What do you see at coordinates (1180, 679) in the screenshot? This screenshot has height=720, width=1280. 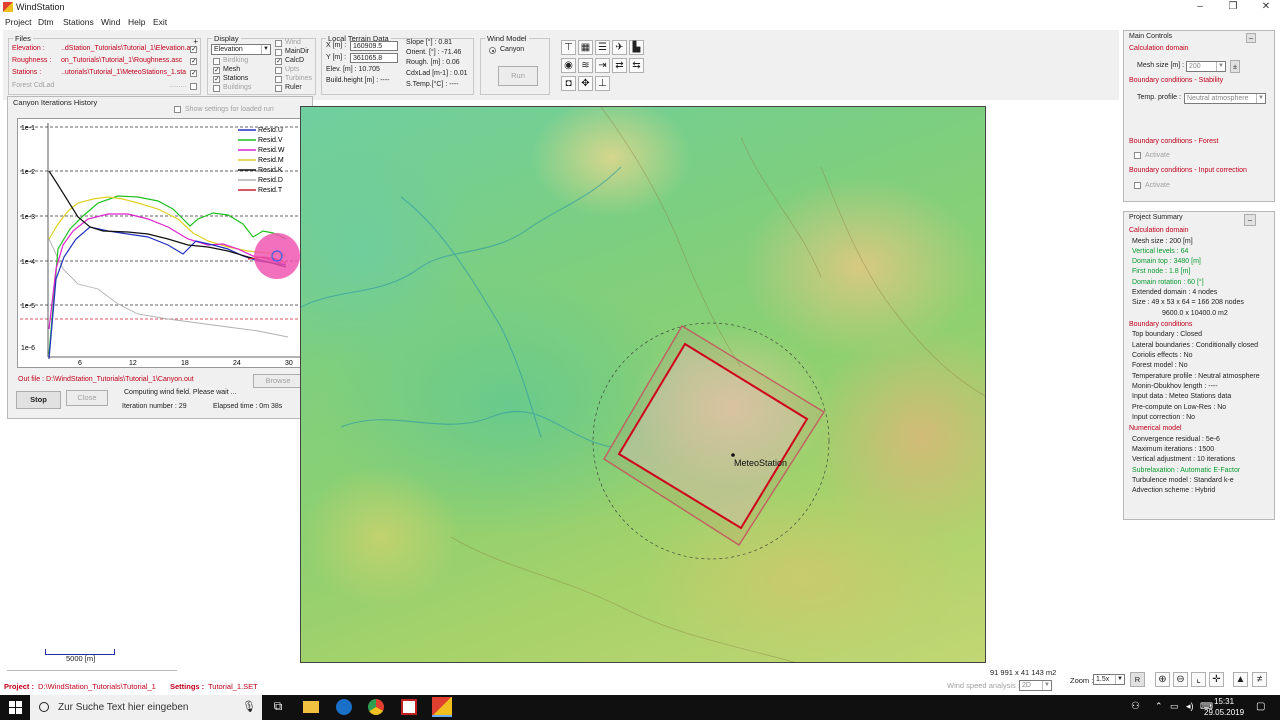 I see `zoom-out-icon: ⊖` at bounding box center [1180, 679].